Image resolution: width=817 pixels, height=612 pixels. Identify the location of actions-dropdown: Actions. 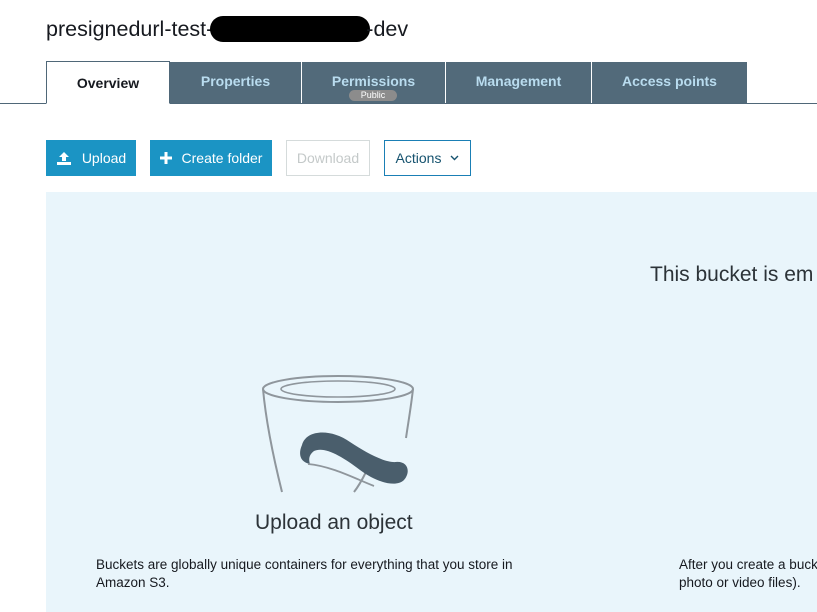
(427, 158).